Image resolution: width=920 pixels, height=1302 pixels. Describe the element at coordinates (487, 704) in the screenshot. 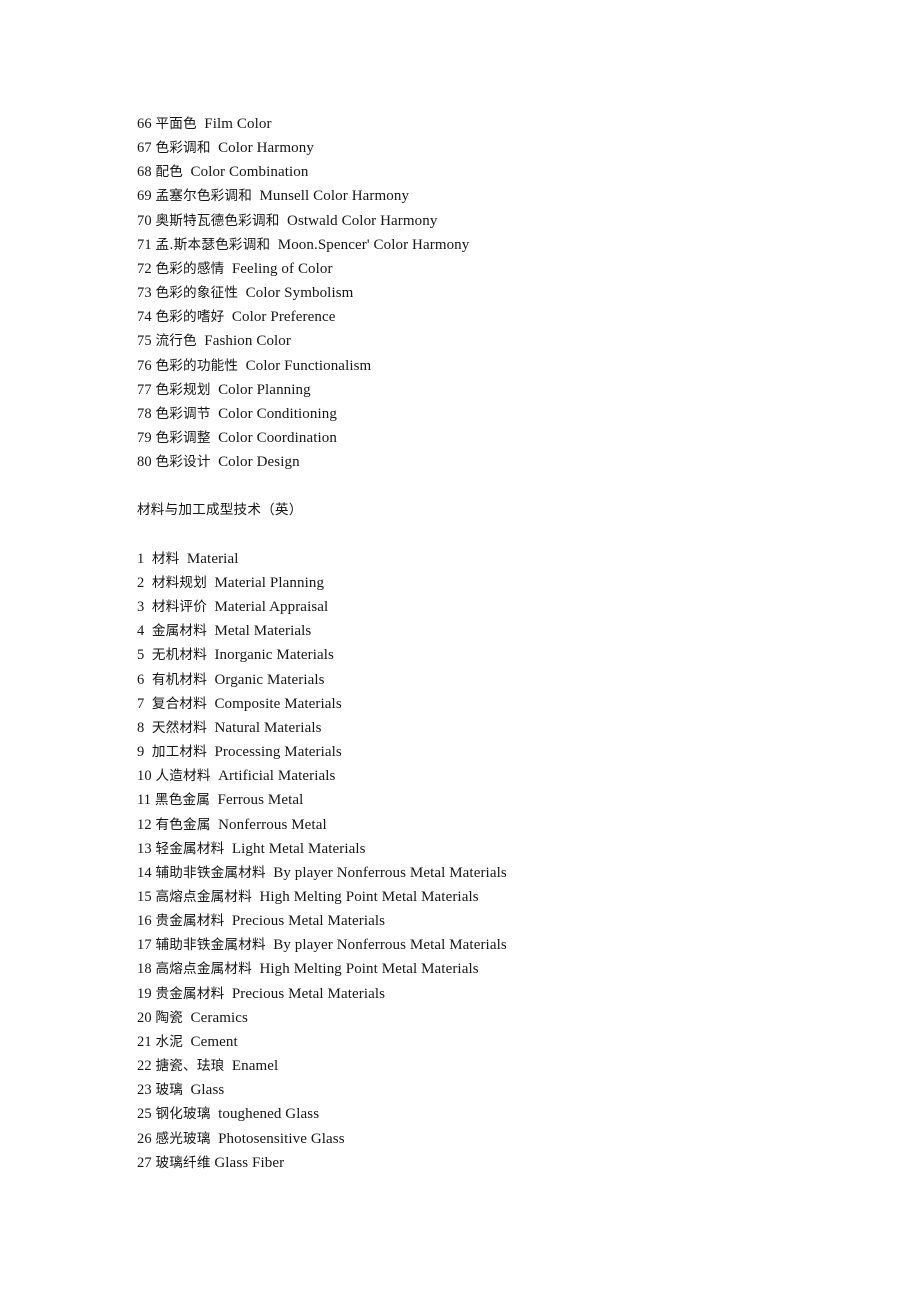

I see `term-entry: 7 复合材料 Composite Materials` at that location.